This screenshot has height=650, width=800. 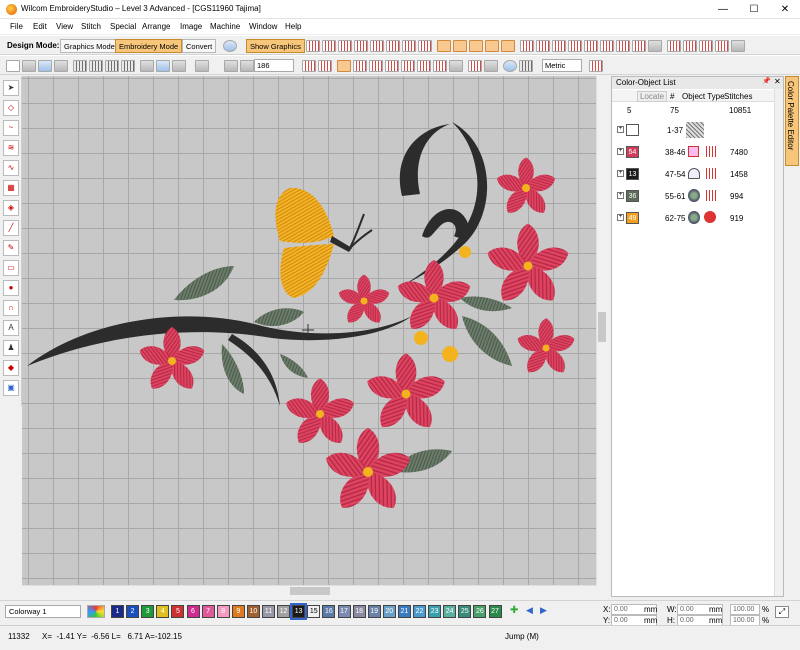 I want to click on underlay-7-icon, so click(x=623, y=46).